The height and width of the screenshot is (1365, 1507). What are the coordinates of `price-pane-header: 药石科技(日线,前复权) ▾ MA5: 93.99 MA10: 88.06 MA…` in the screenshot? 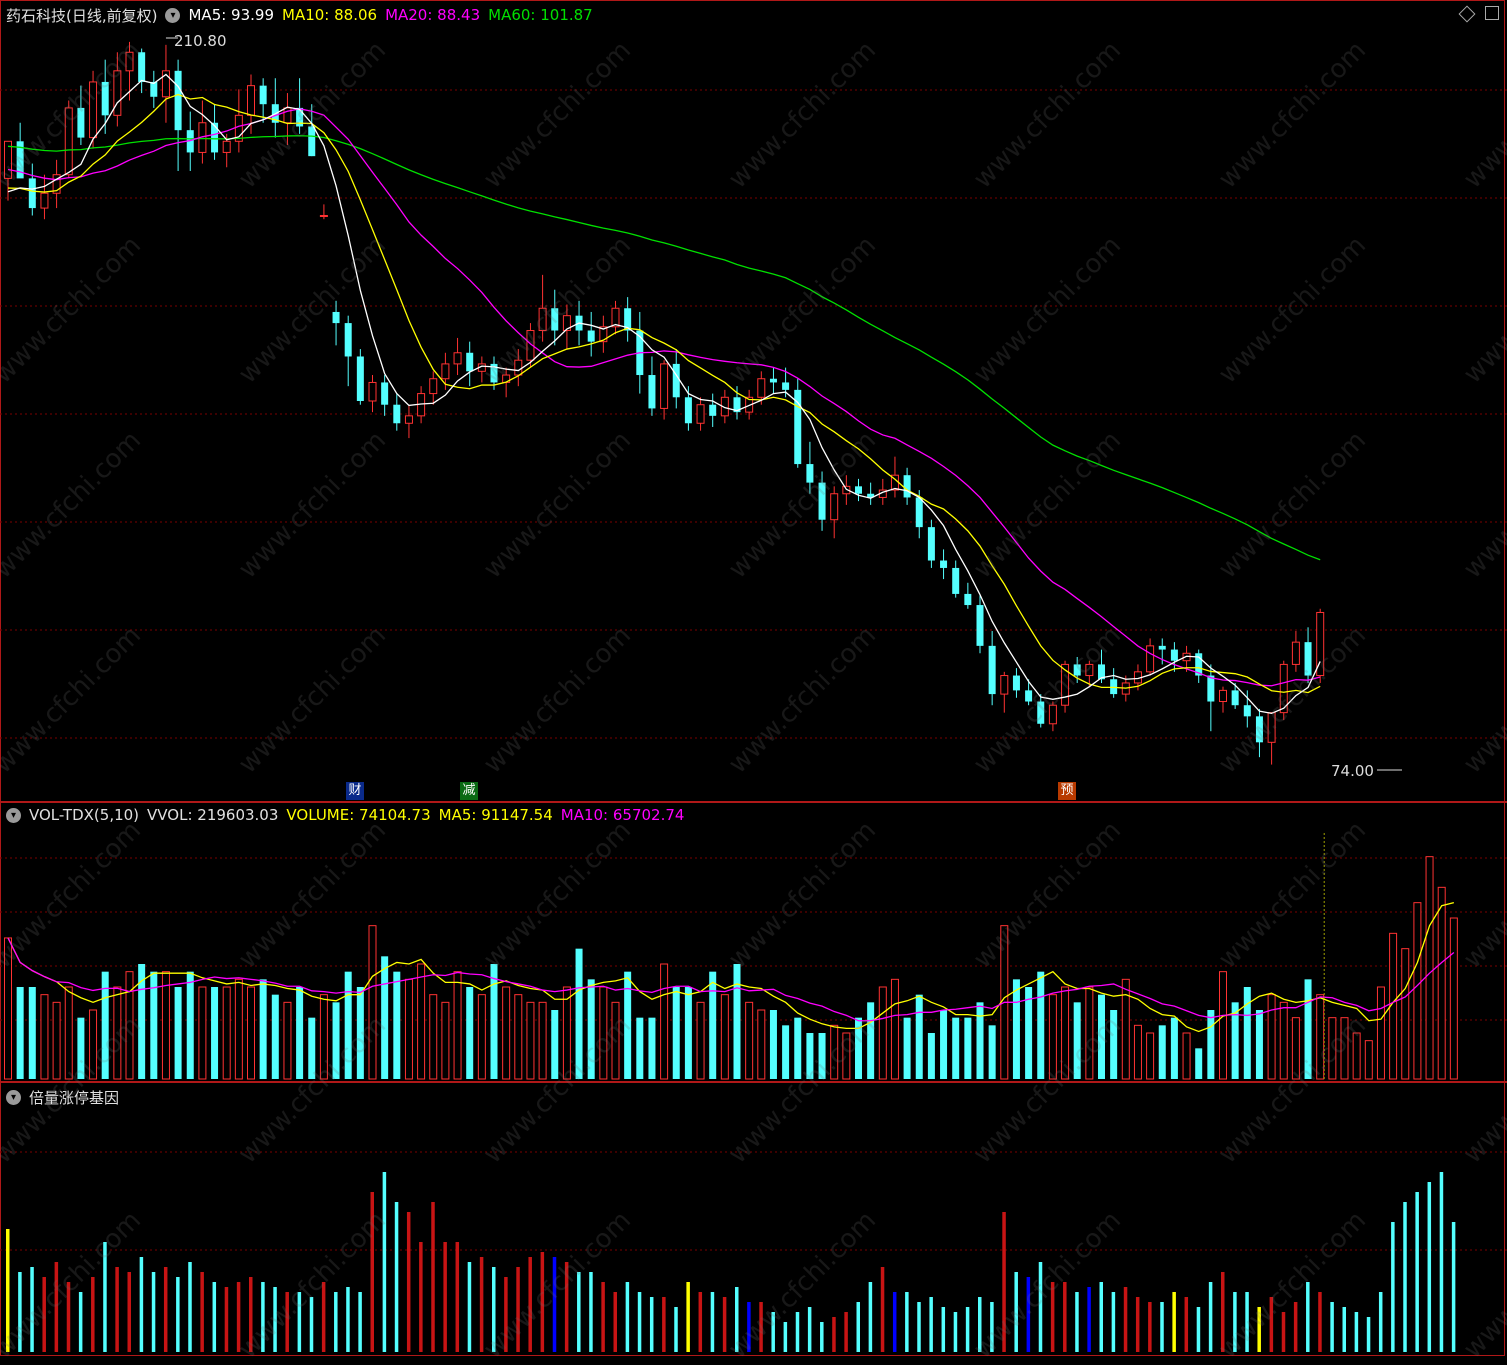 It's located at (303, 15).